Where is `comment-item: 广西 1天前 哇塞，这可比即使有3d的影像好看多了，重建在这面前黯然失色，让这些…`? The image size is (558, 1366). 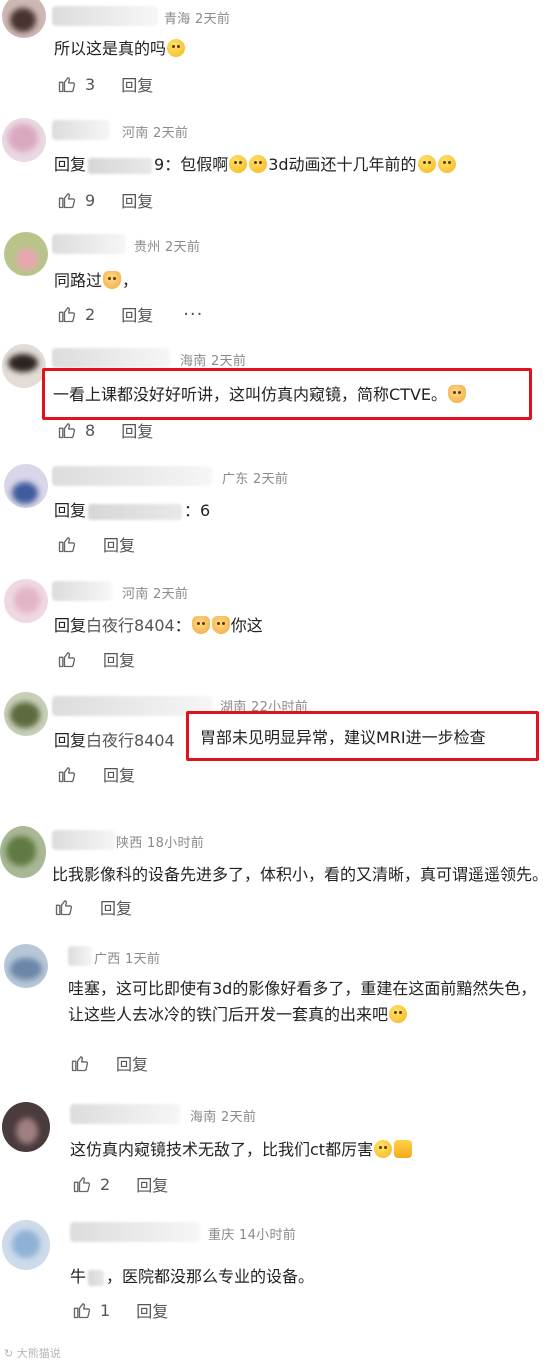 comment-item: 广西 1天前 哇塞，这可比即使有3d的影像好看多了，重建在这面前黯然失色，让这些… is located at coordinates (279, 1017).